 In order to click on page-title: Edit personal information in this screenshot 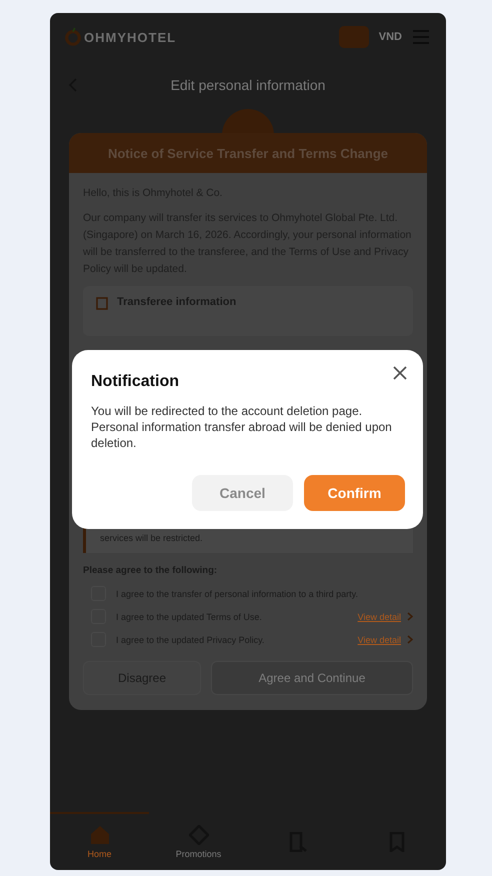, I will do `click(248, 85)`.